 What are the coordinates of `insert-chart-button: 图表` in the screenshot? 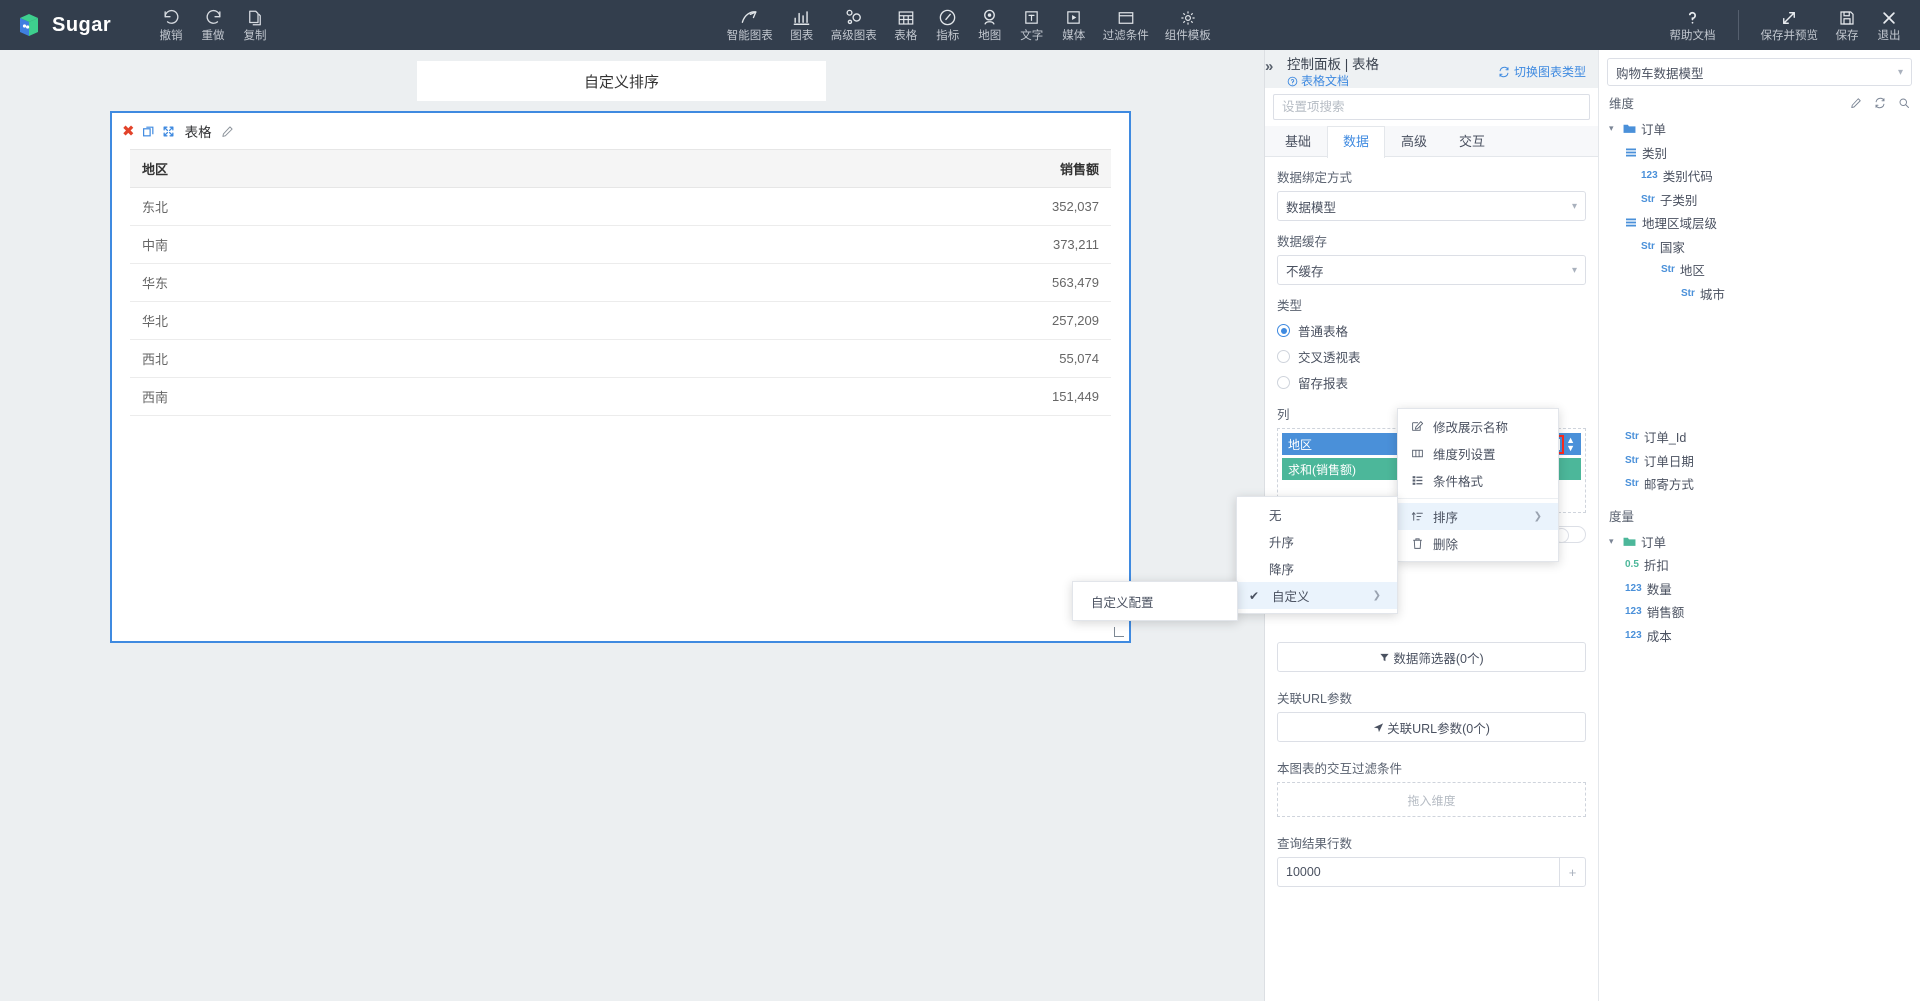 It's located at (802, 25).